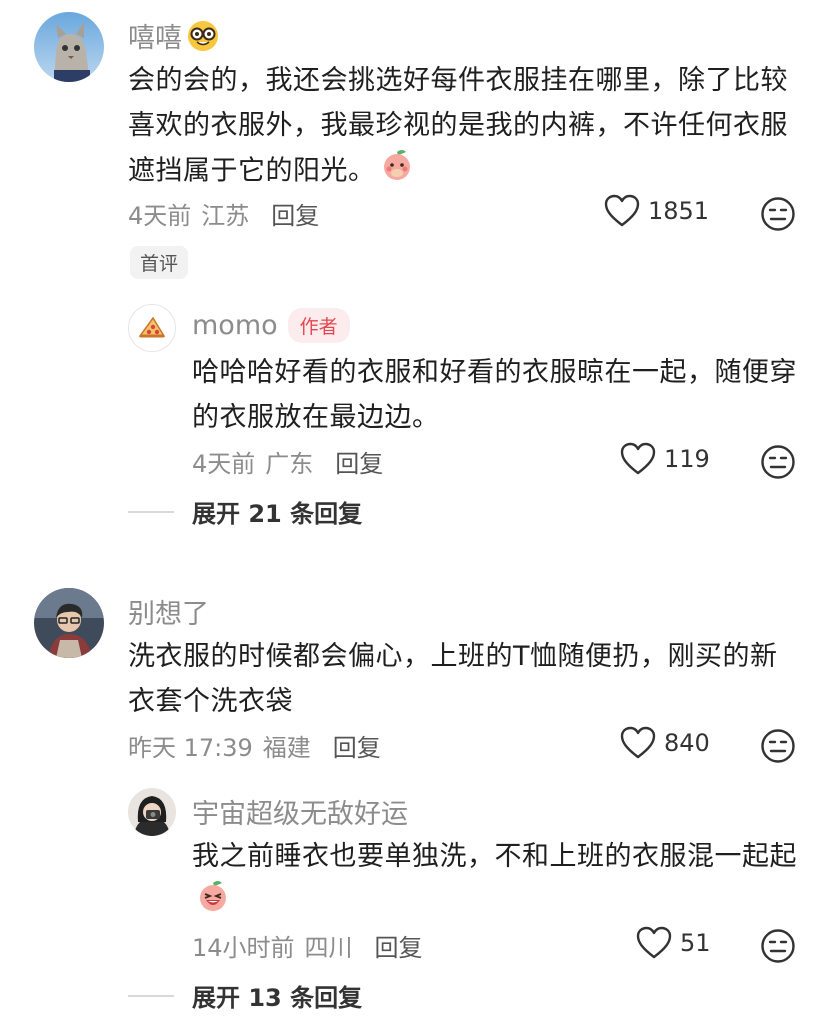  Describe the element at coordinates (286, 748) in the screenshot. I see `comment-location: 福建` at that location.